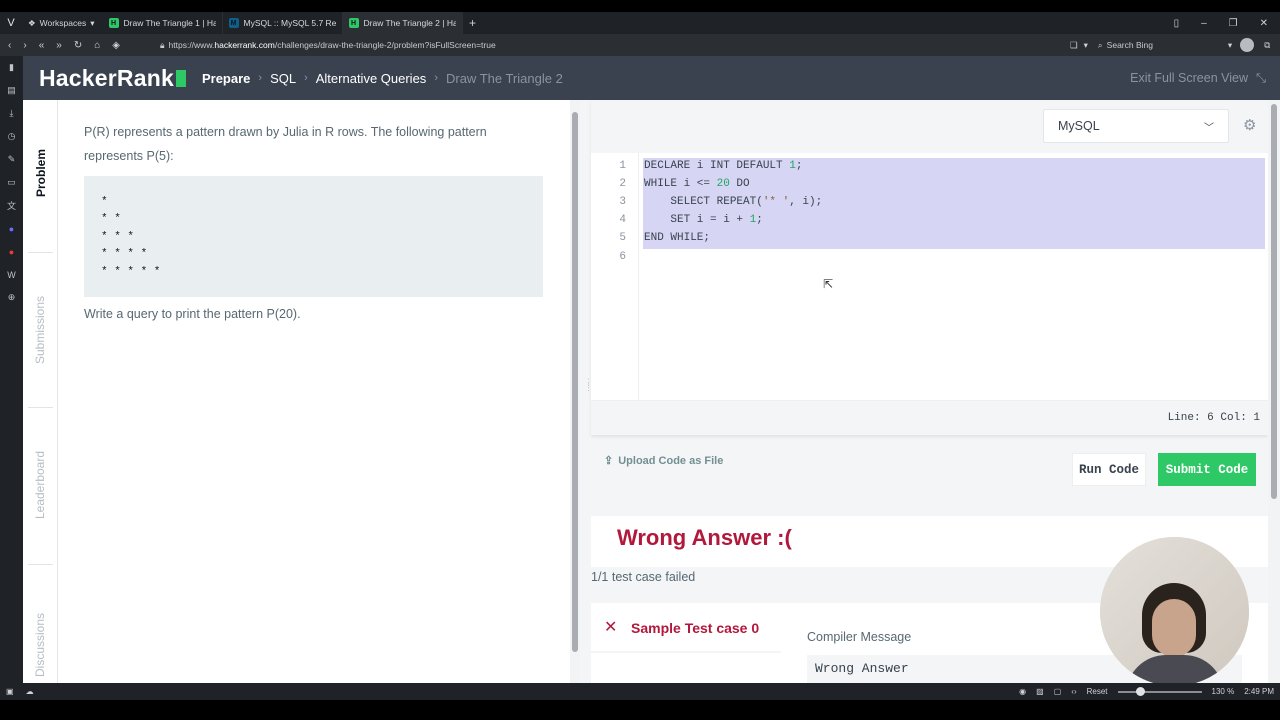  What do you see at coordinates (9, 45) in the screenshot?
I see `back-icon: ‹` at bounding box center [9, 45].